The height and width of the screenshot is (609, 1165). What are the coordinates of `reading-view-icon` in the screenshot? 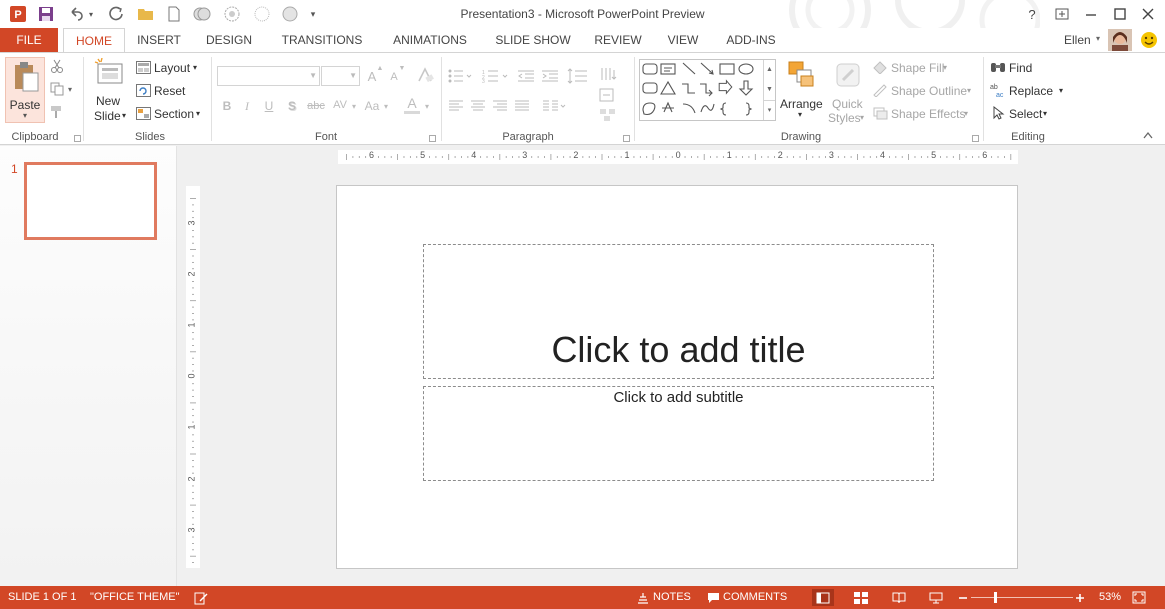 It's located at (899, 597).